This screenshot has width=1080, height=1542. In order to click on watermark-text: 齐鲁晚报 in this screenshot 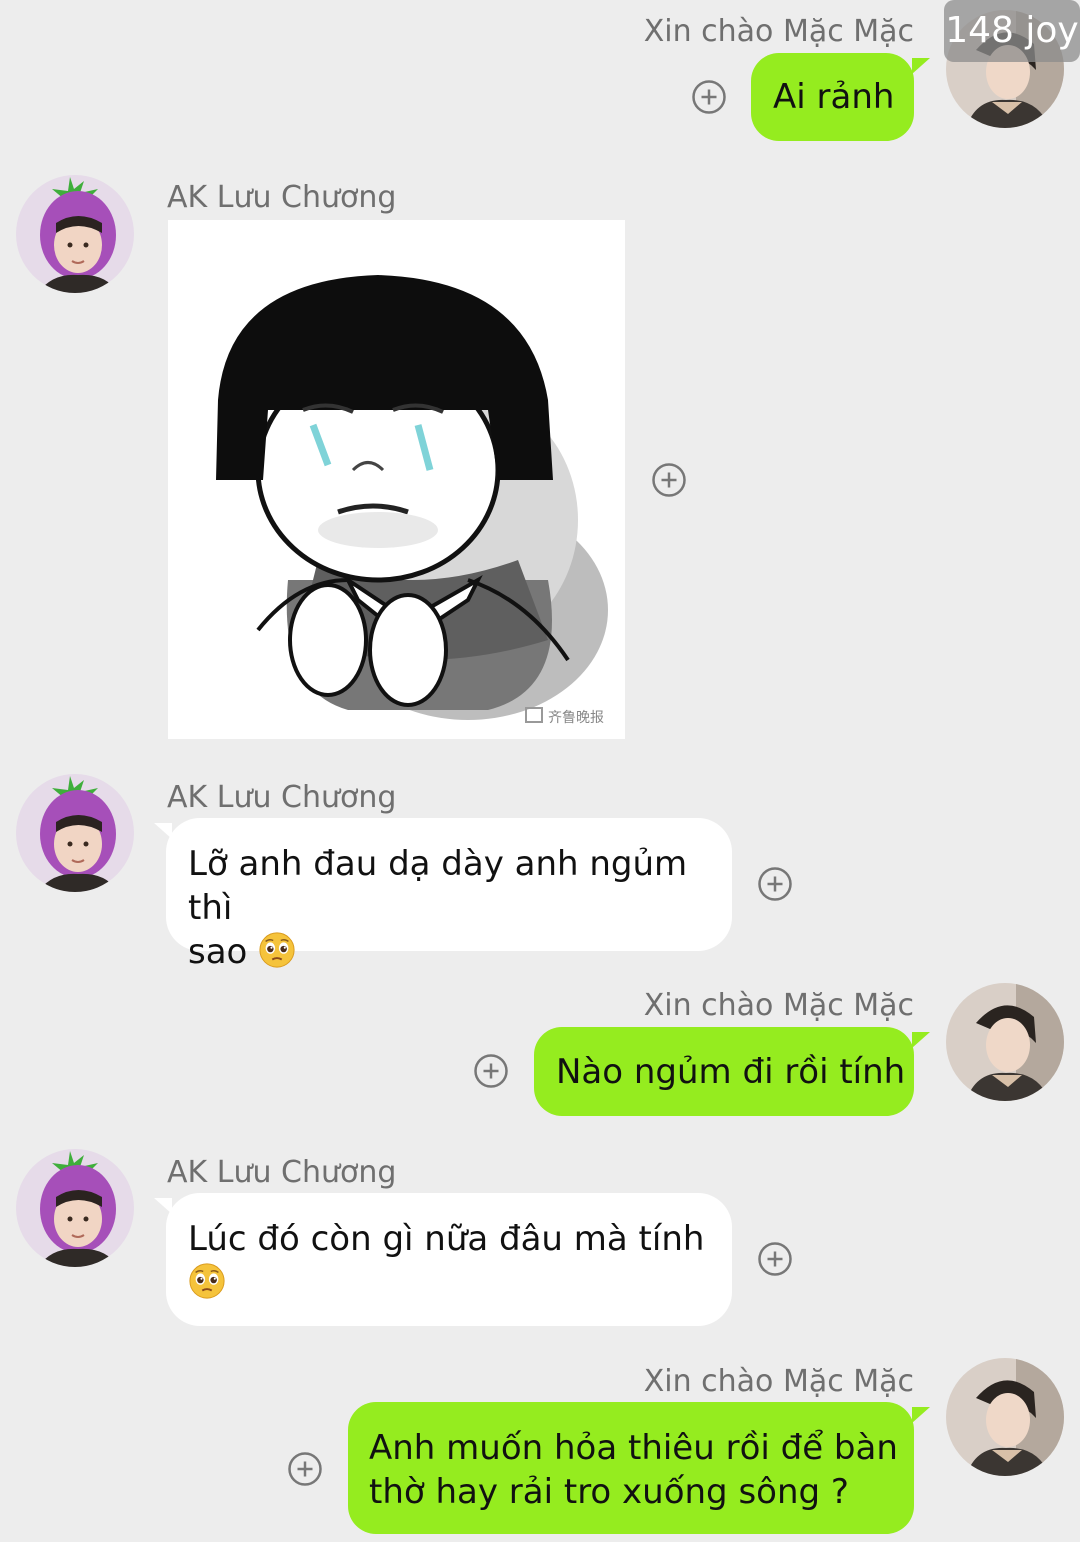, I will do `click(576, 718)`.